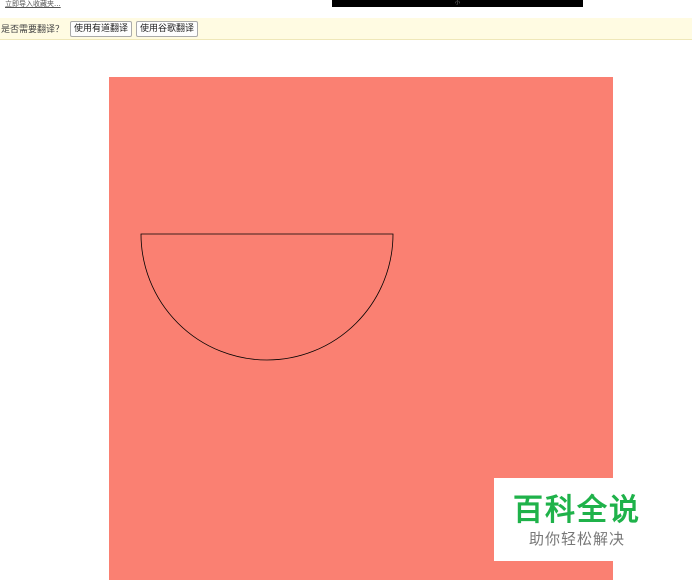  I want to click on youdao-translate-button: 使用有道翻译, so click(101, 28).